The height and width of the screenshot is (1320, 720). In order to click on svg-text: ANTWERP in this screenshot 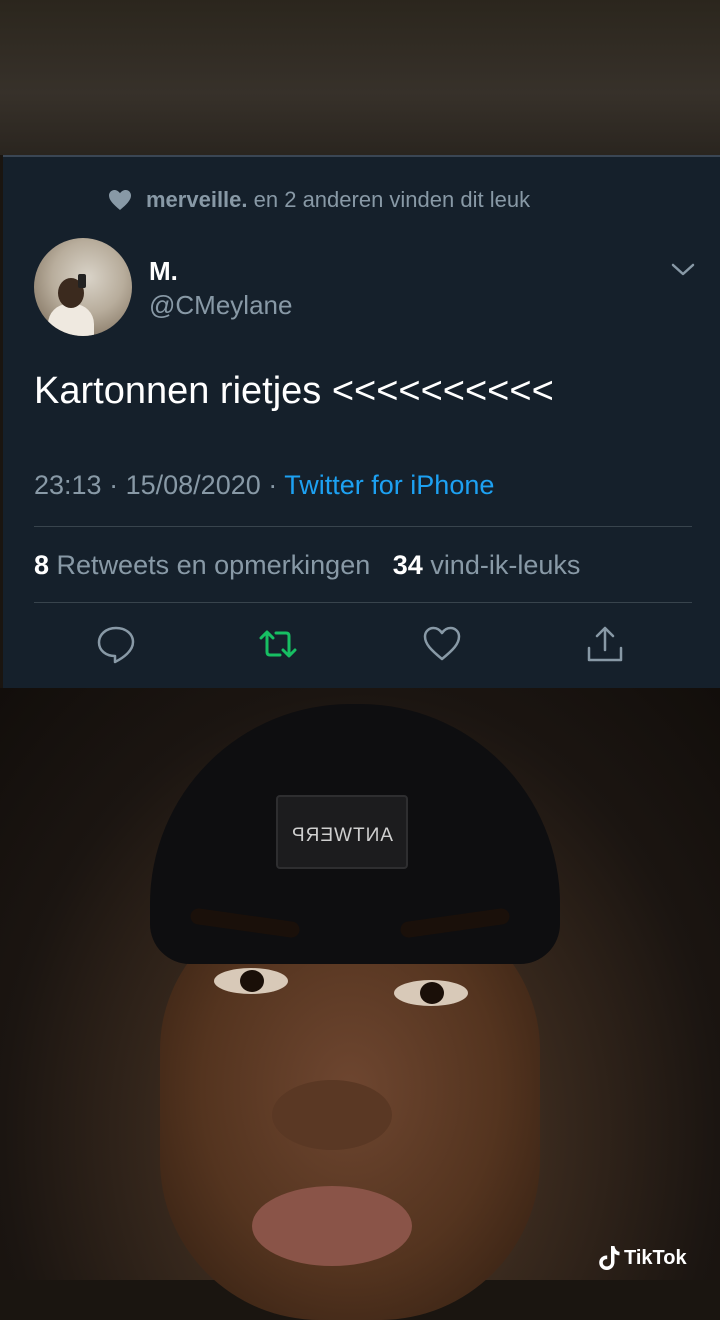, I will do `click(342, 835)`.